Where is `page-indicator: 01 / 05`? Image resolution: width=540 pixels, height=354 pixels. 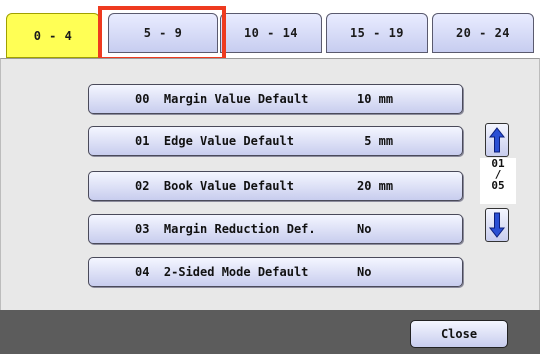 page-indicator: 01 / 05 is located at coordinates (498, 181).